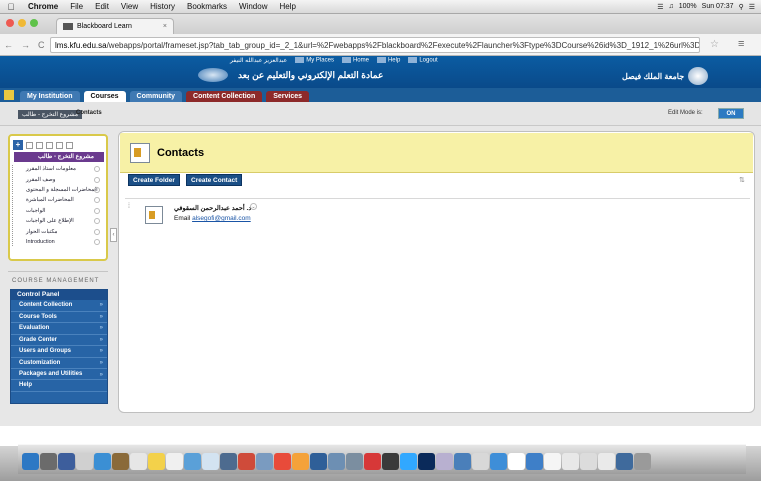 The height and width of the screenshot is (481, 761). I want to click on messages-icon, so click(228, 461).